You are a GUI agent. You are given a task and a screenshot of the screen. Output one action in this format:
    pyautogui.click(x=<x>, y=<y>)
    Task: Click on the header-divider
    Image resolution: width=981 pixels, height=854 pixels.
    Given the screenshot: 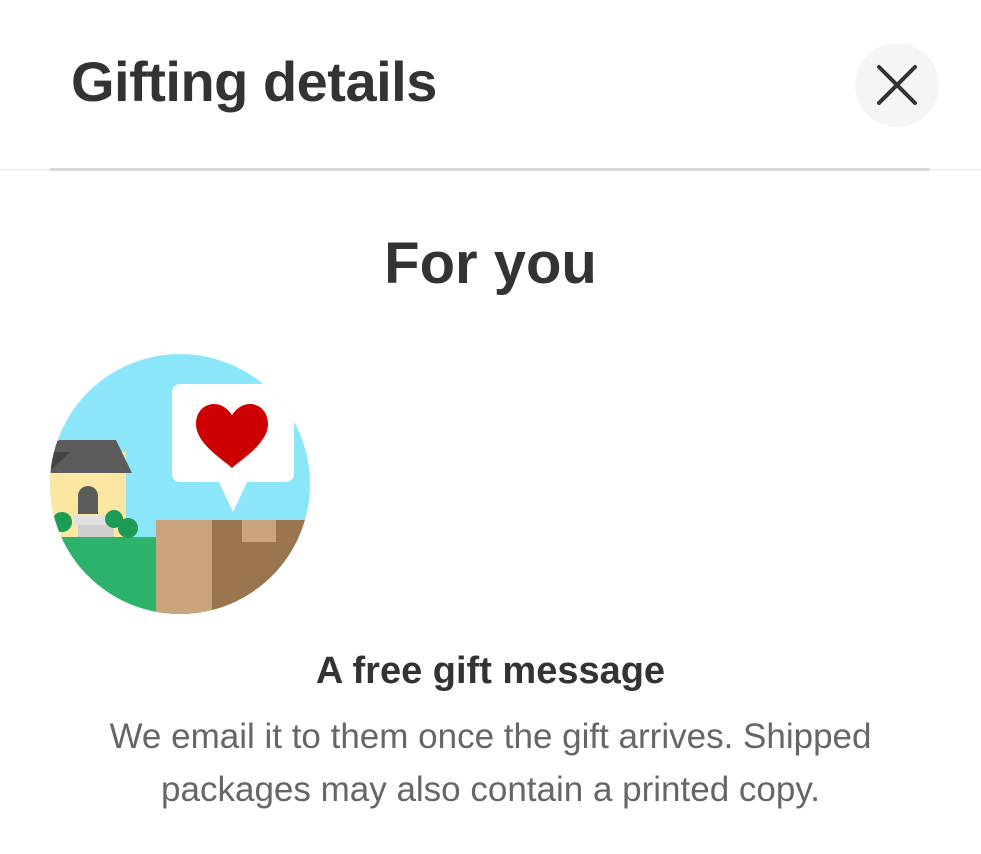 What is the action you would take?
    pyautogui.click(x=490, y=169)
    